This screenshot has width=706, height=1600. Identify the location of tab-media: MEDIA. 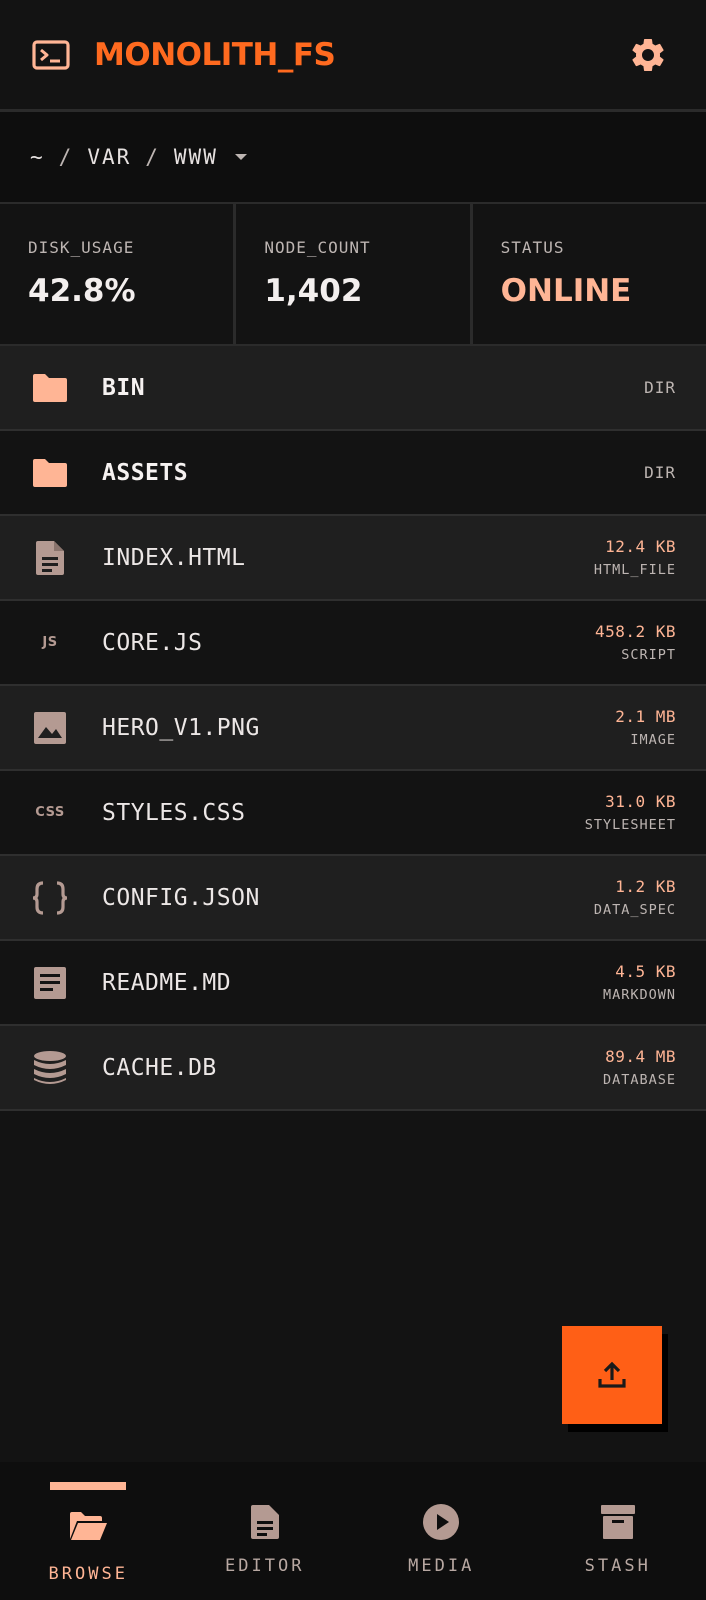
(441, 1531).